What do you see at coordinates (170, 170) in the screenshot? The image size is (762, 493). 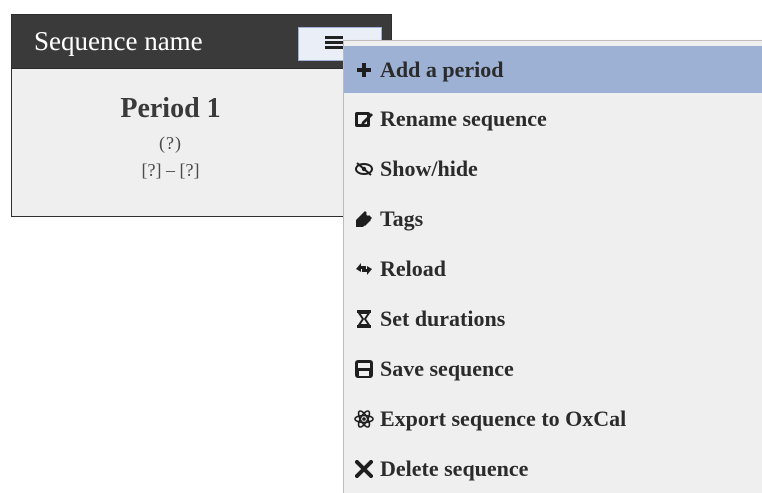 I see `period-range: [?] – [?]` at bounding box center [170, 170].